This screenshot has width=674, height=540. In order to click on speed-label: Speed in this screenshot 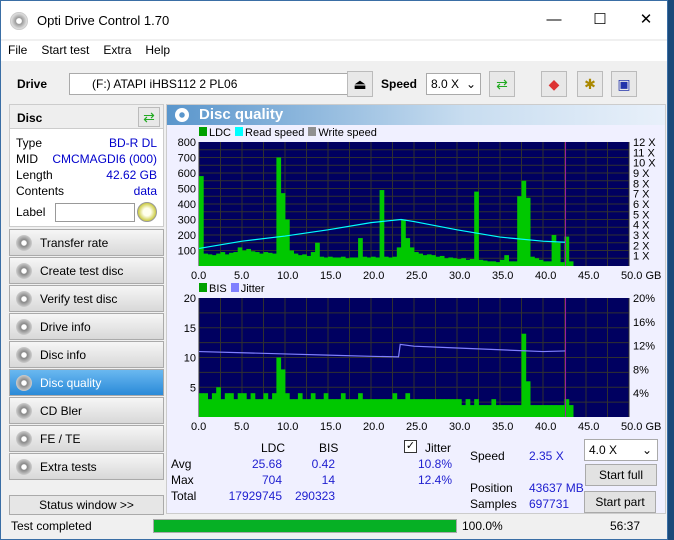, I will do `click(399, 84)`.